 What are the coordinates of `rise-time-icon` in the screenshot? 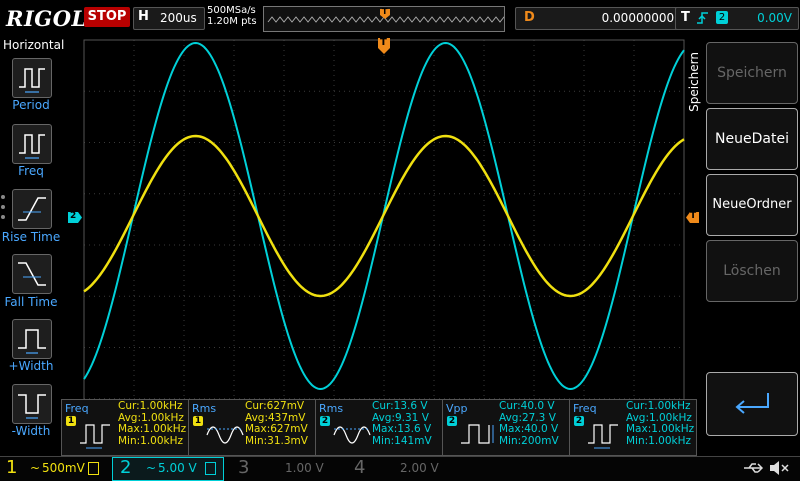 It's located at (32, 209).